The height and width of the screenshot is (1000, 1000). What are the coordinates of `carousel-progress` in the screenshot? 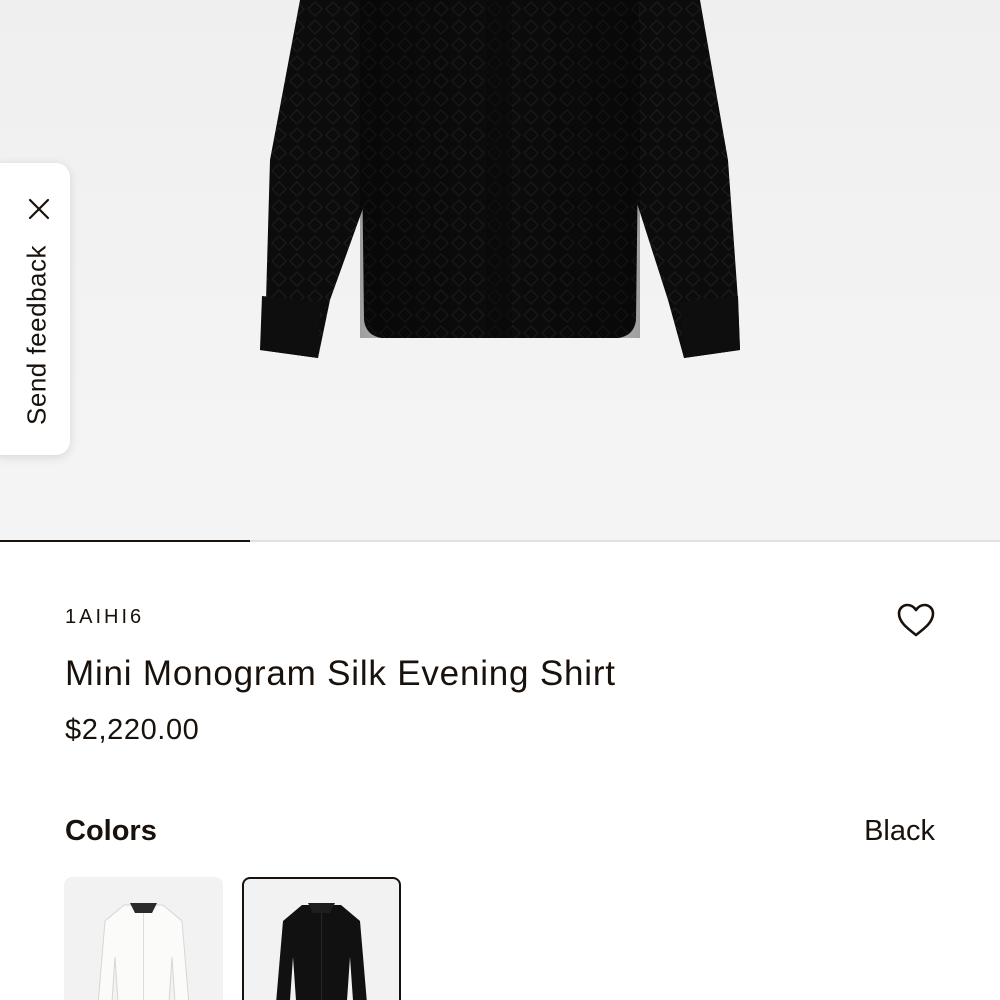 It's located at (500, 541).